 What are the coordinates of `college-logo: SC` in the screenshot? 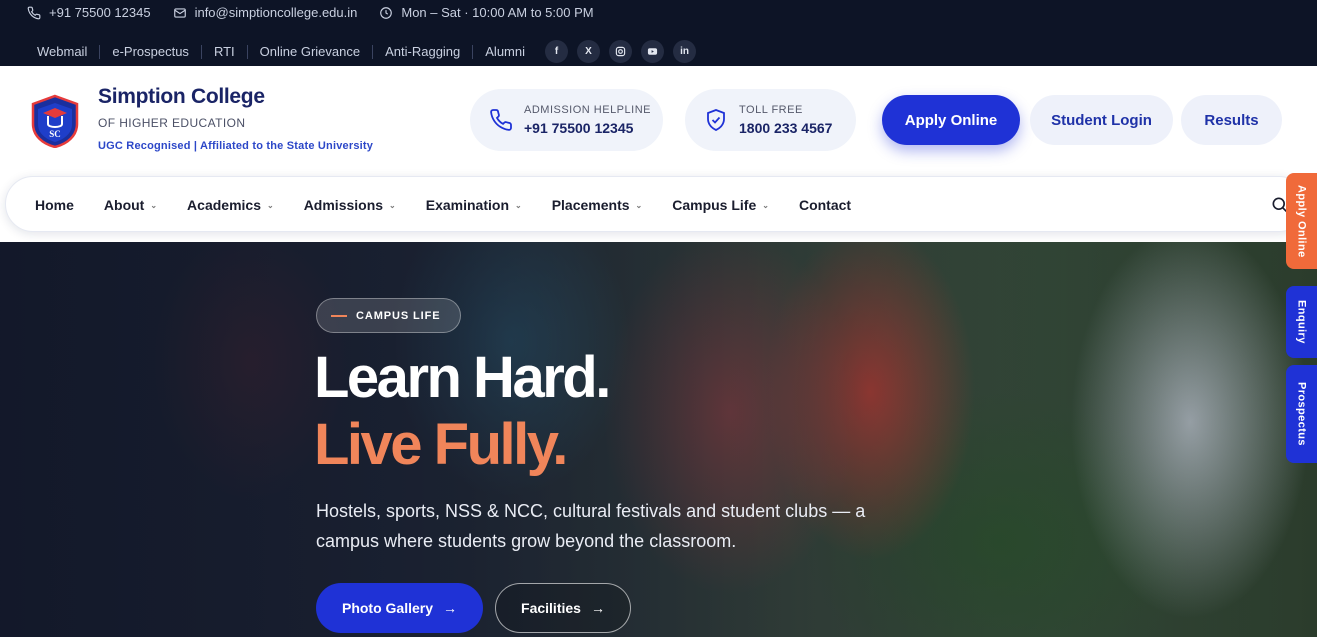 It's located at (55, 121).